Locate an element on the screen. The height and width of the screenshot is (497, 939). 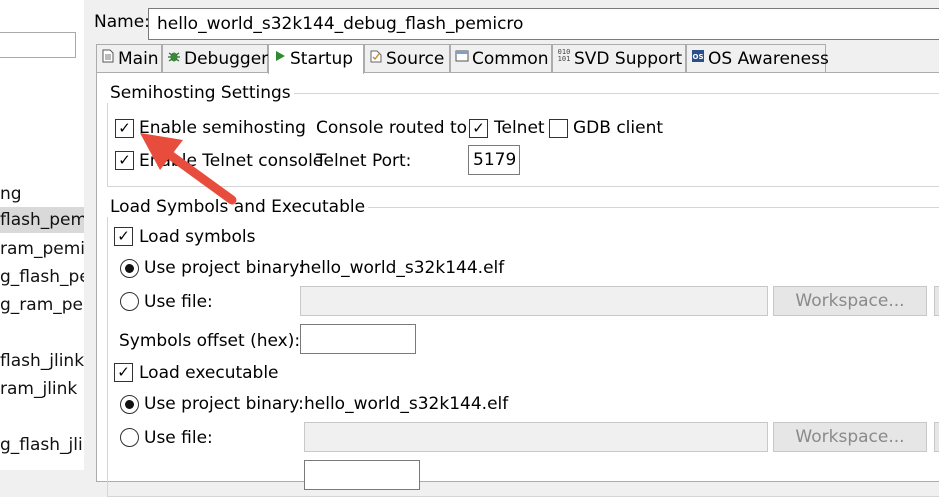
svg-text: OS is located at coordinates (698, 57).